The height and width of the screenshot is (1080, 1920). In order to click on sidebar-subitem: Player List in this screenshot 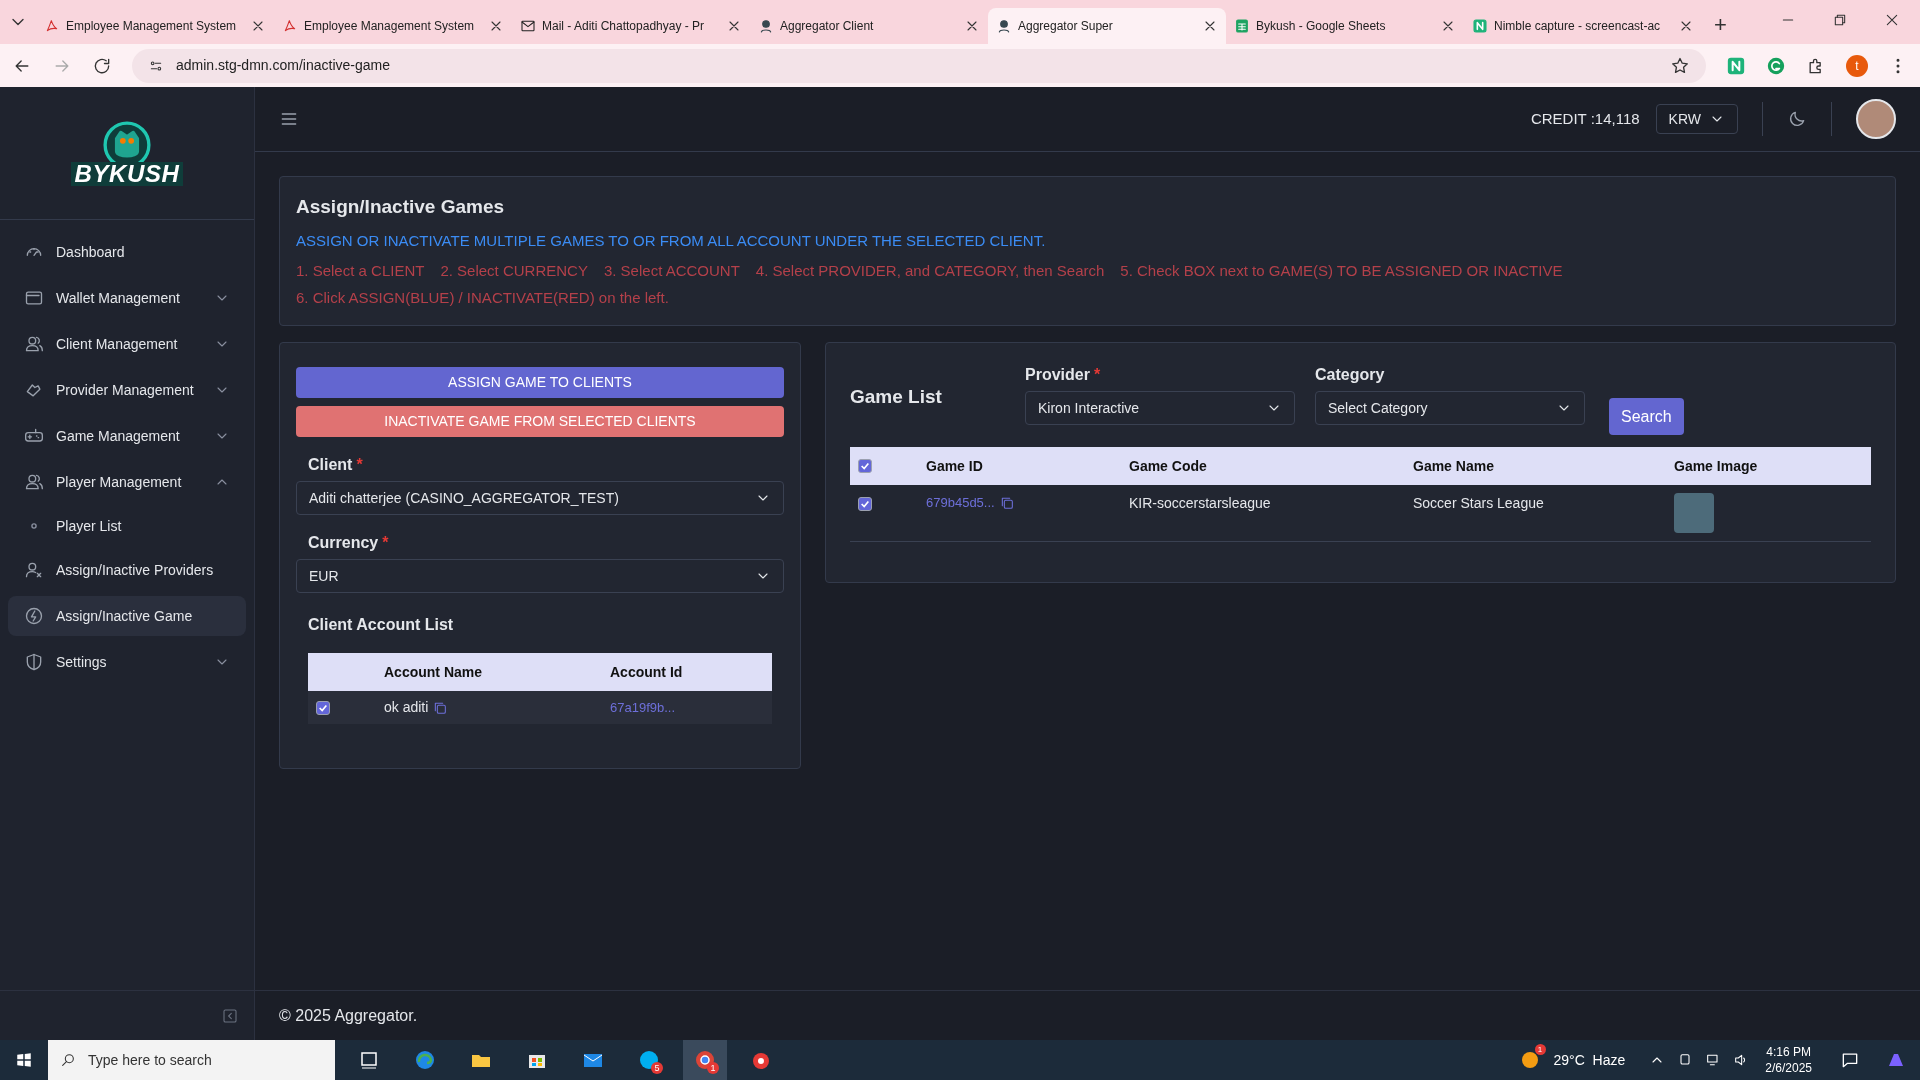, I will do `click(127, 526)`.